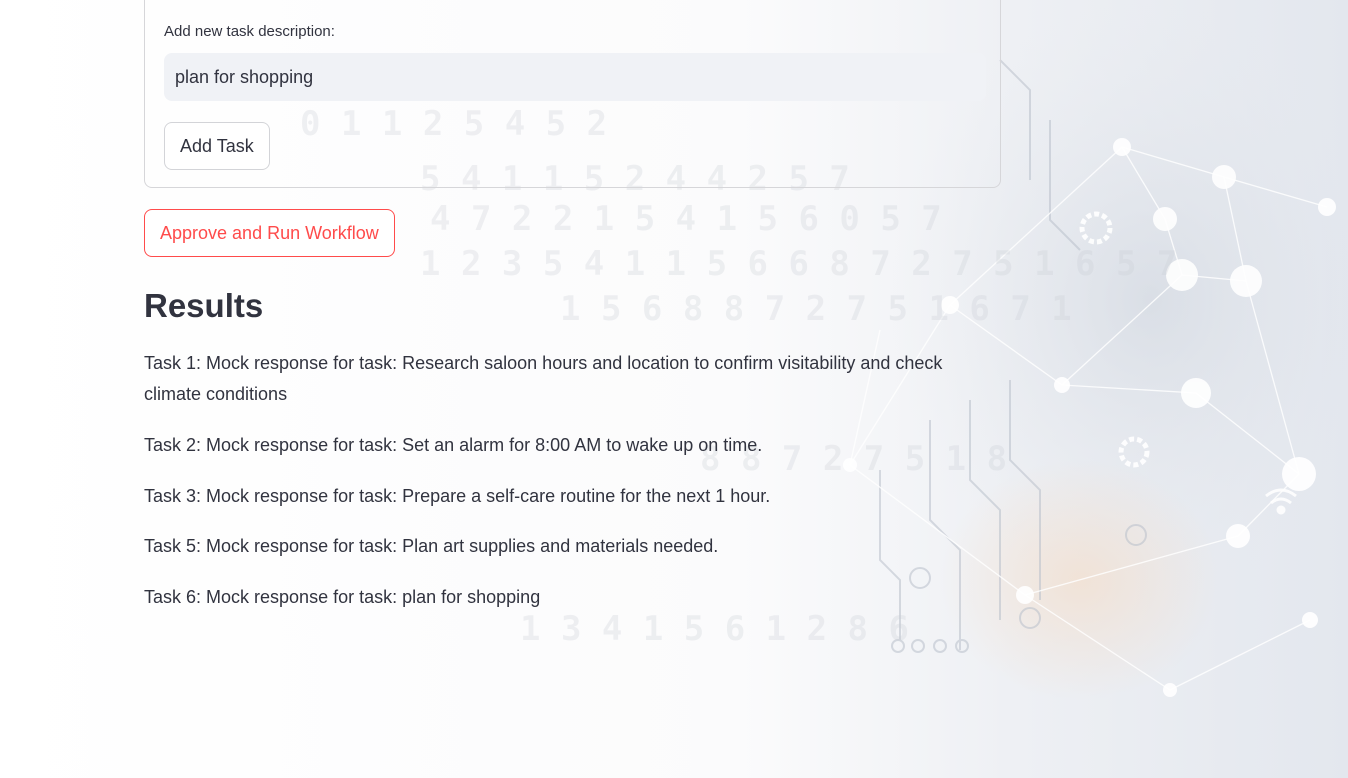  What do you see at coordinates (714, 629) in the screenshot?
I see `svg-text: 1 3 4 1 5 6 1 2 8 6` at bounding box center [714, 629].